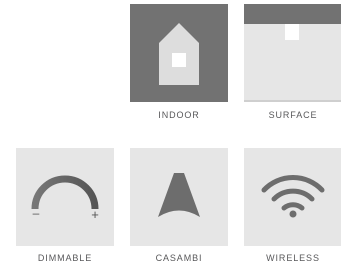 The height and width of the screenshot is (268, 341). Describe the element at coordinates (95, 214) in the screenshot. I see `dimmer-plus-sign: +` at that location.